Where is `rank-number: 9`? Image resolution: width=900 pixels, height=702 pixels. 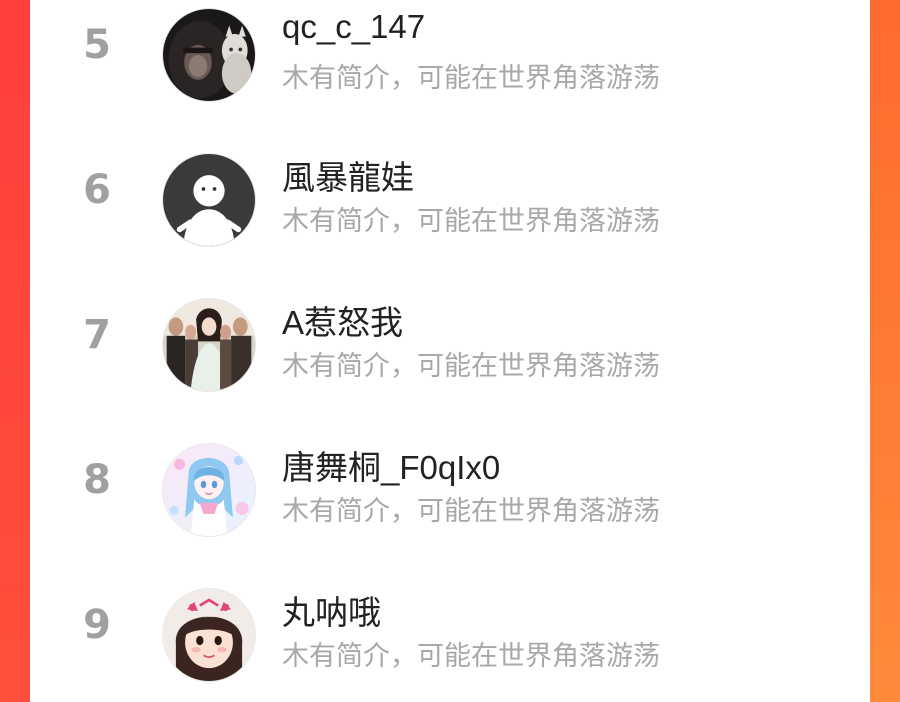
rank-number: 9 is located at coordinates (97, 625).